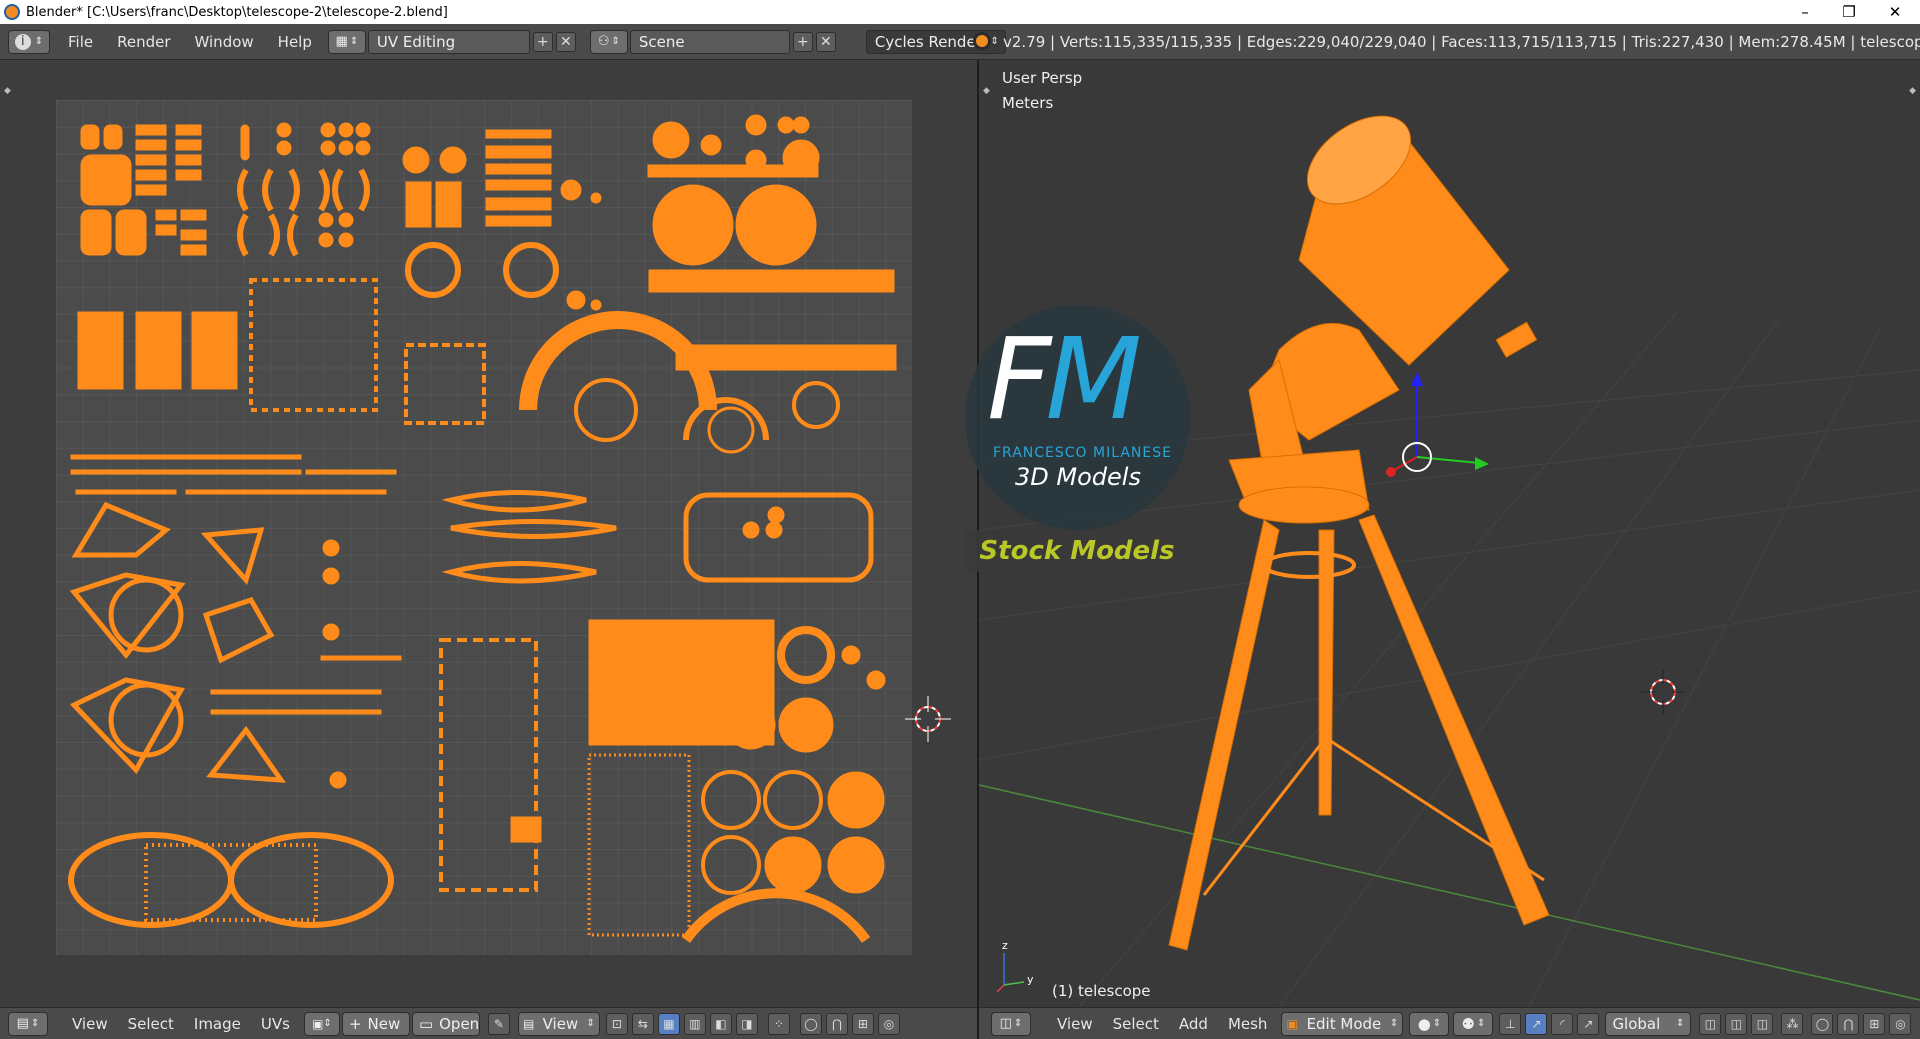 The width and height of the screenshot is (1920, 1039). What do you see at coordinates (28, 1023) in the screenshot?
I see `editor-type-uv-button: ▤ ⇕` at bounding box center [28, 1023].